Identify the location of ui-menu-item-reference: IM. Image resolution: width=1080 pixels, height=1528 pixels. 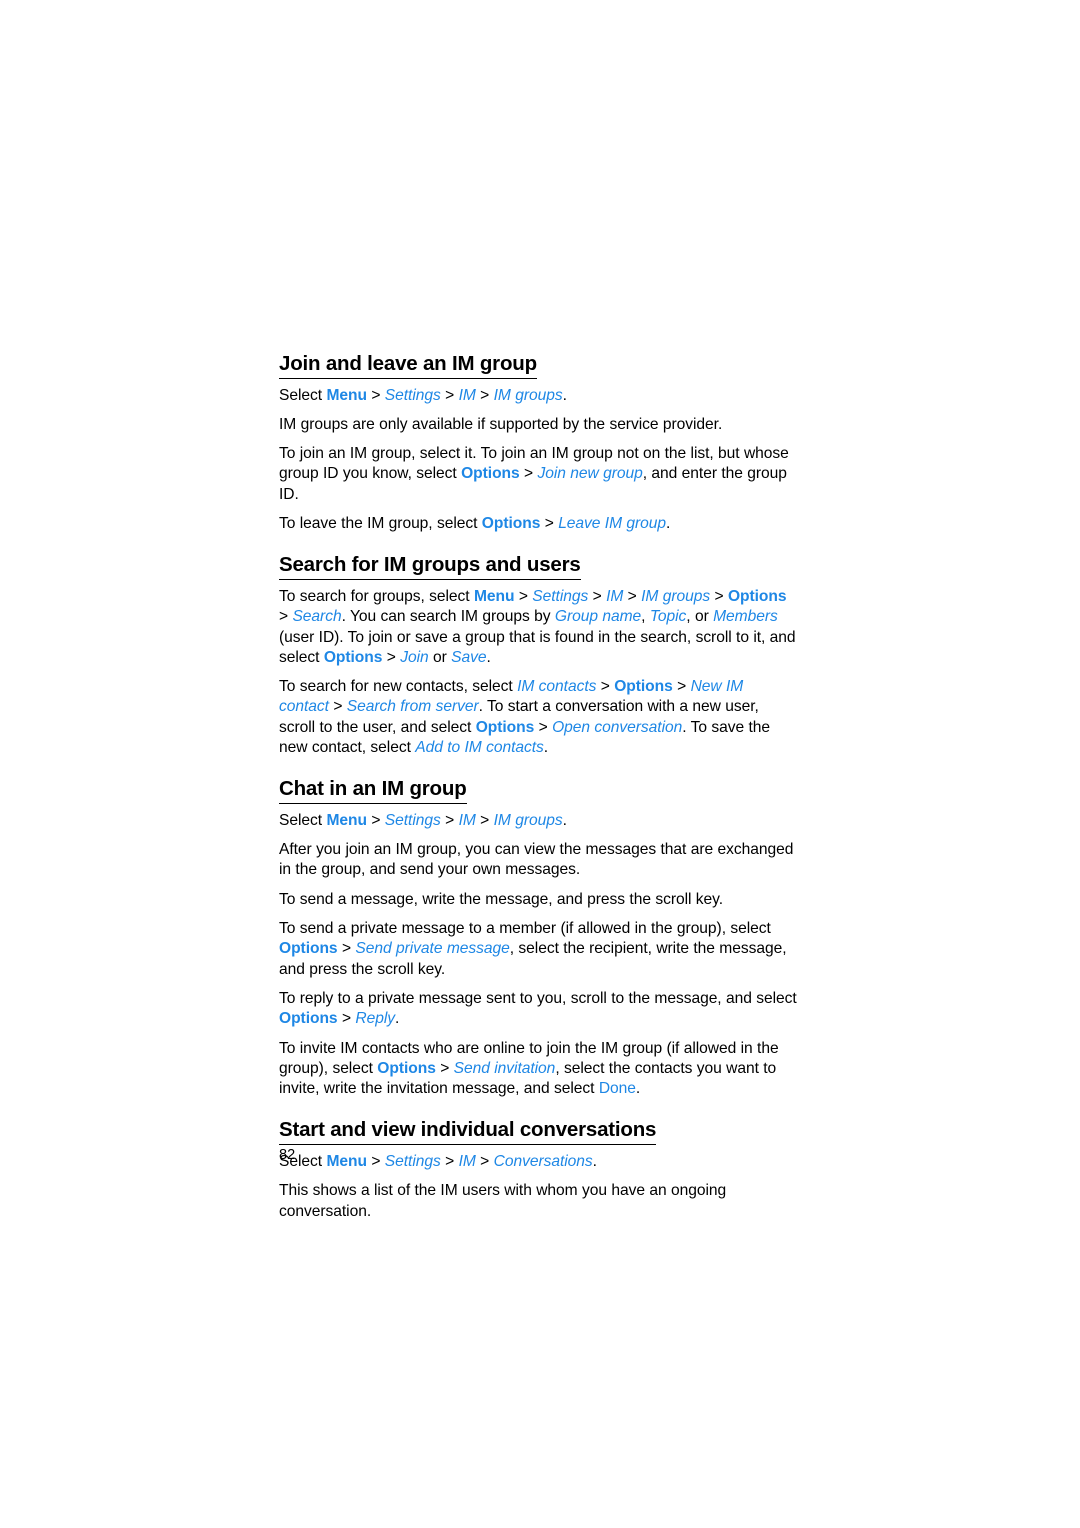
(615, 596).